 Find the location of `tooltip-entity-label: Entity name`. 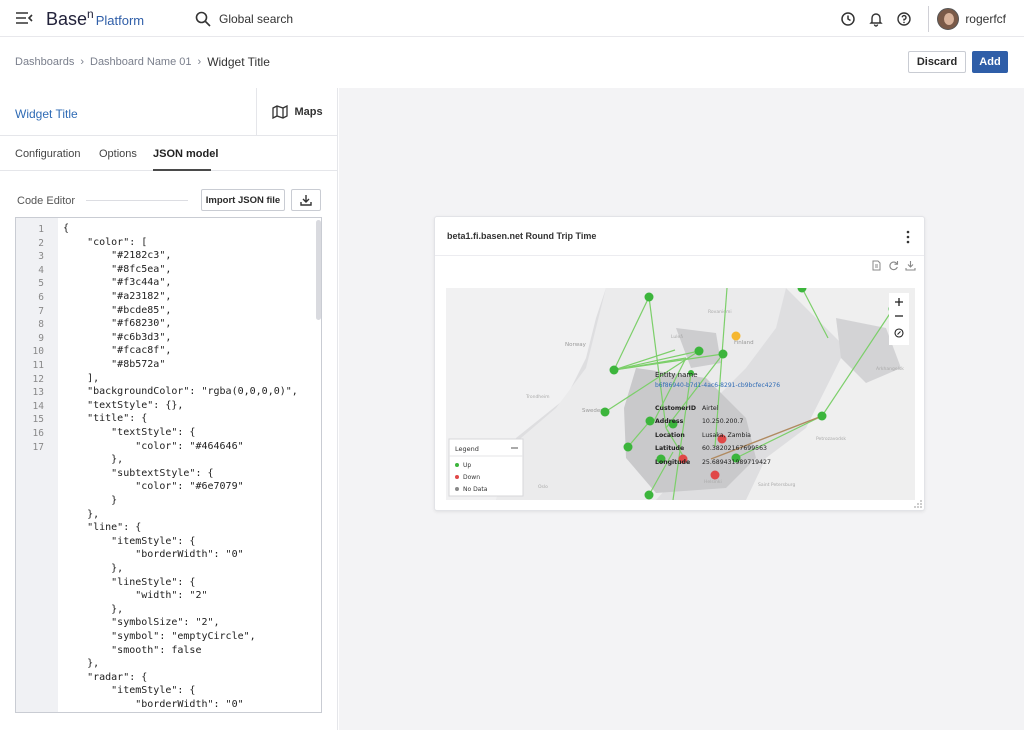

tooltip-entity-label: Entity name is located at coordinates (676, 375).